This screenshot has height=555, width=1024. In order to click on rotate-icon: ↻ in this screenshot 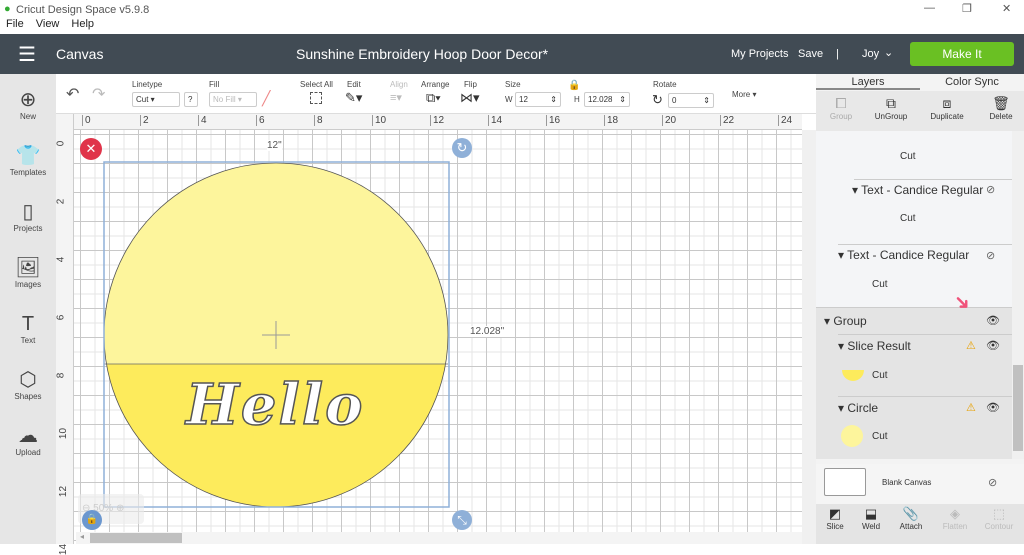, I will do `click(657, 99)`.